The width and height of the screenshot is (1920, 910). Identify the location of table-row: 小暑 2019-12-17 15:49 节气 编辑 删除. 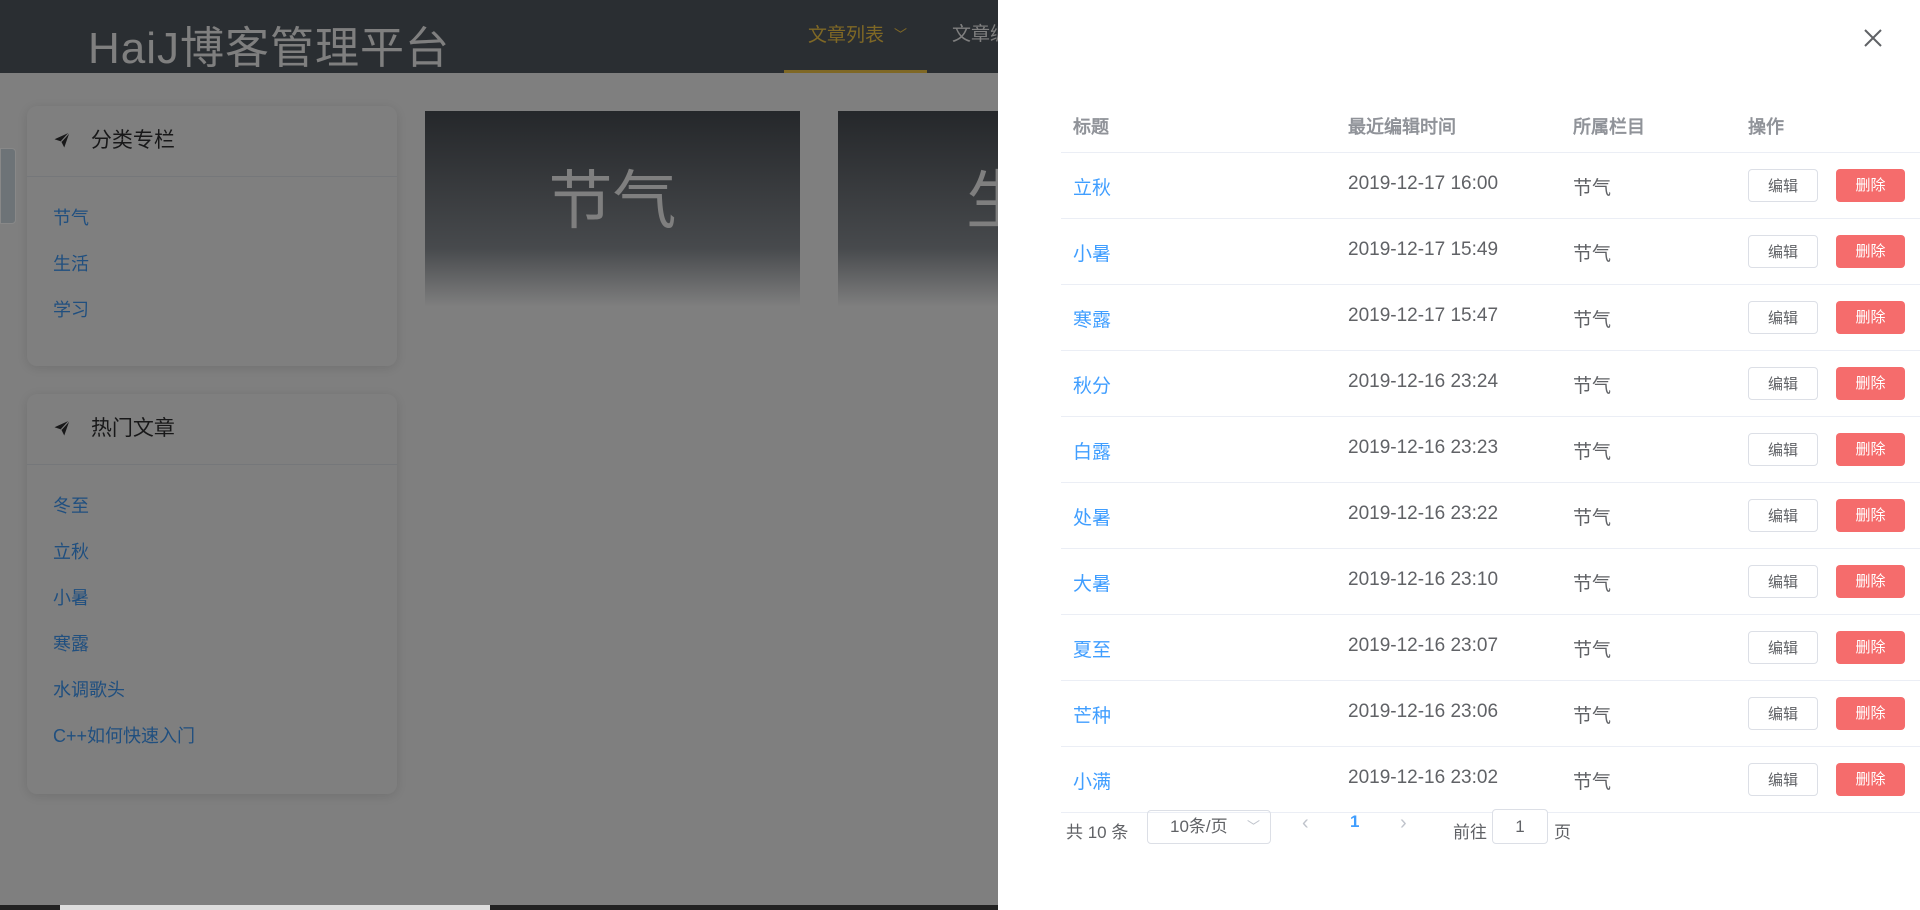
(1490, 252).